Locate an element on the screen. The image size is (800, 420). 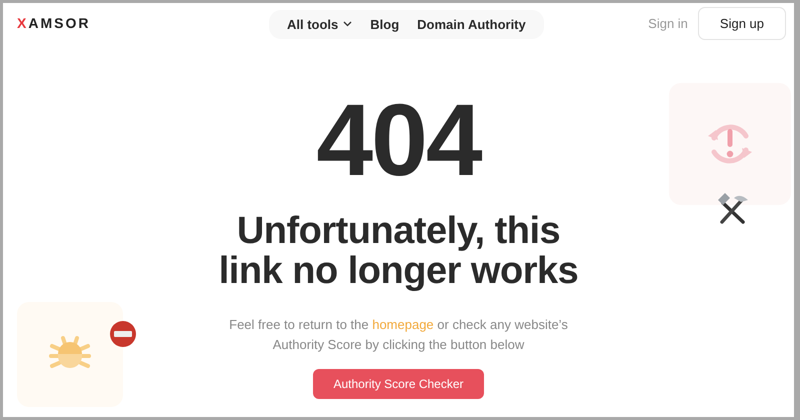
no-entry-icon is located at coordinates (123, 334).